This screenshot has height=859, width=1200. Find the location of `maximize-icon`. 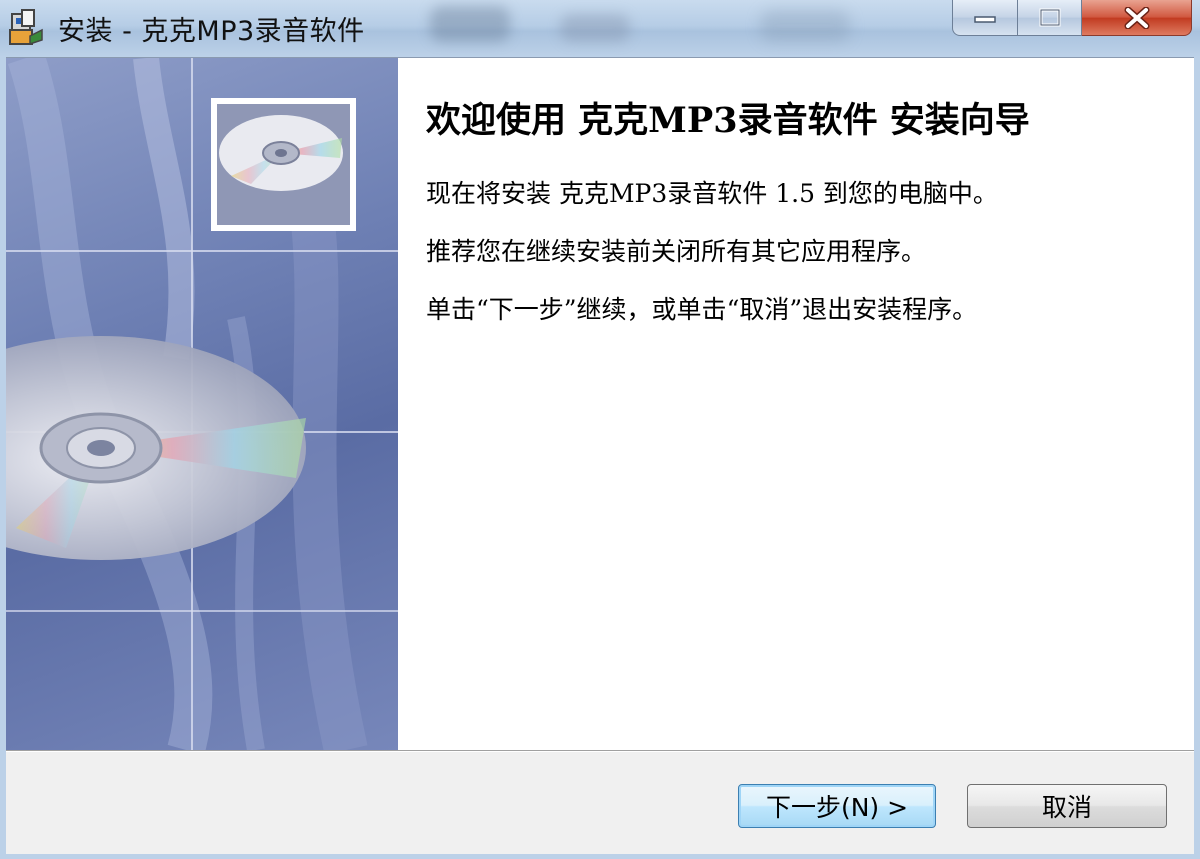

maximize-icon is located at coordinates (1049, 17).